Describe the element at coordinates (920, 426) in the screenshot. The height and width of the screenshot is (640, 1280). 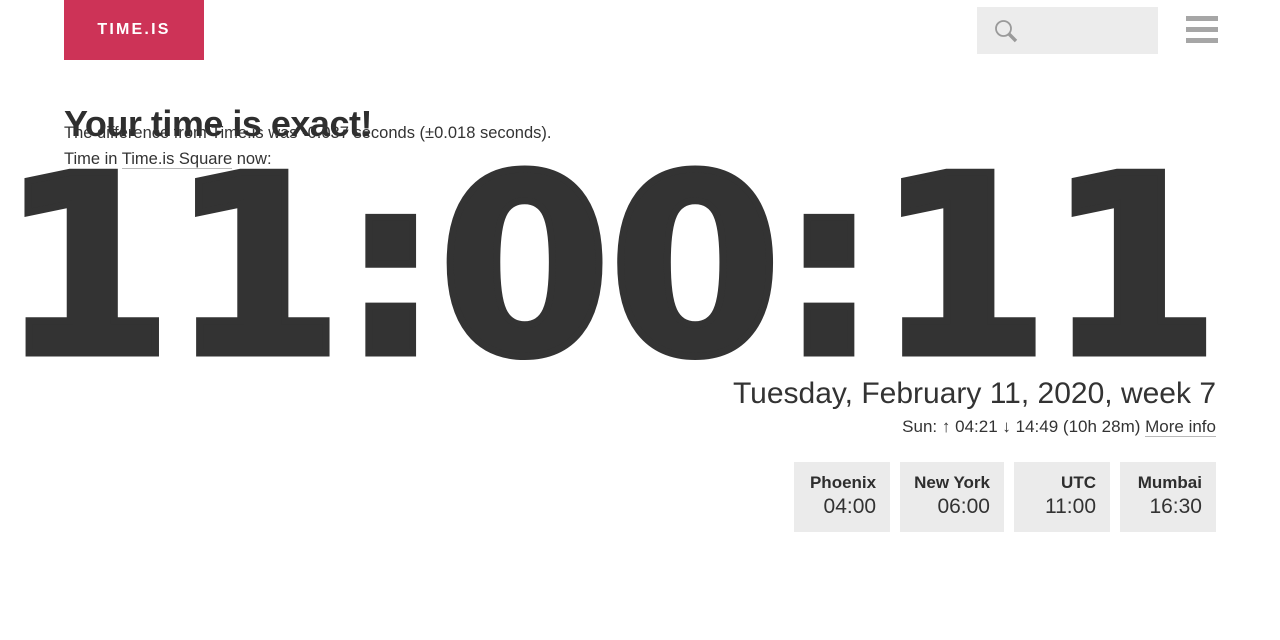
I see `sun-label: Sun:` at that location.